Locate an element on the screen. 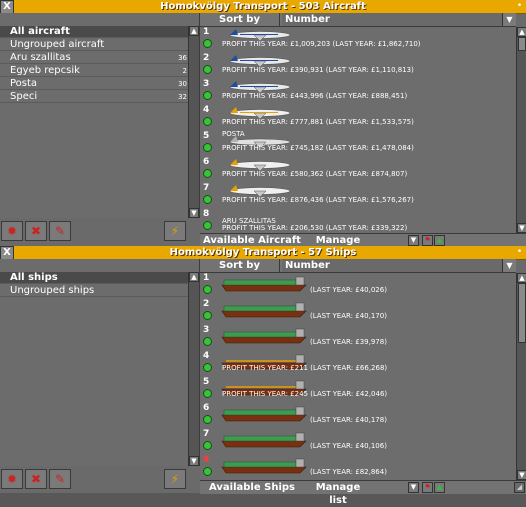  group-aru-szallitas: Aru szallitas 36 is located at coordinates (99, 58).